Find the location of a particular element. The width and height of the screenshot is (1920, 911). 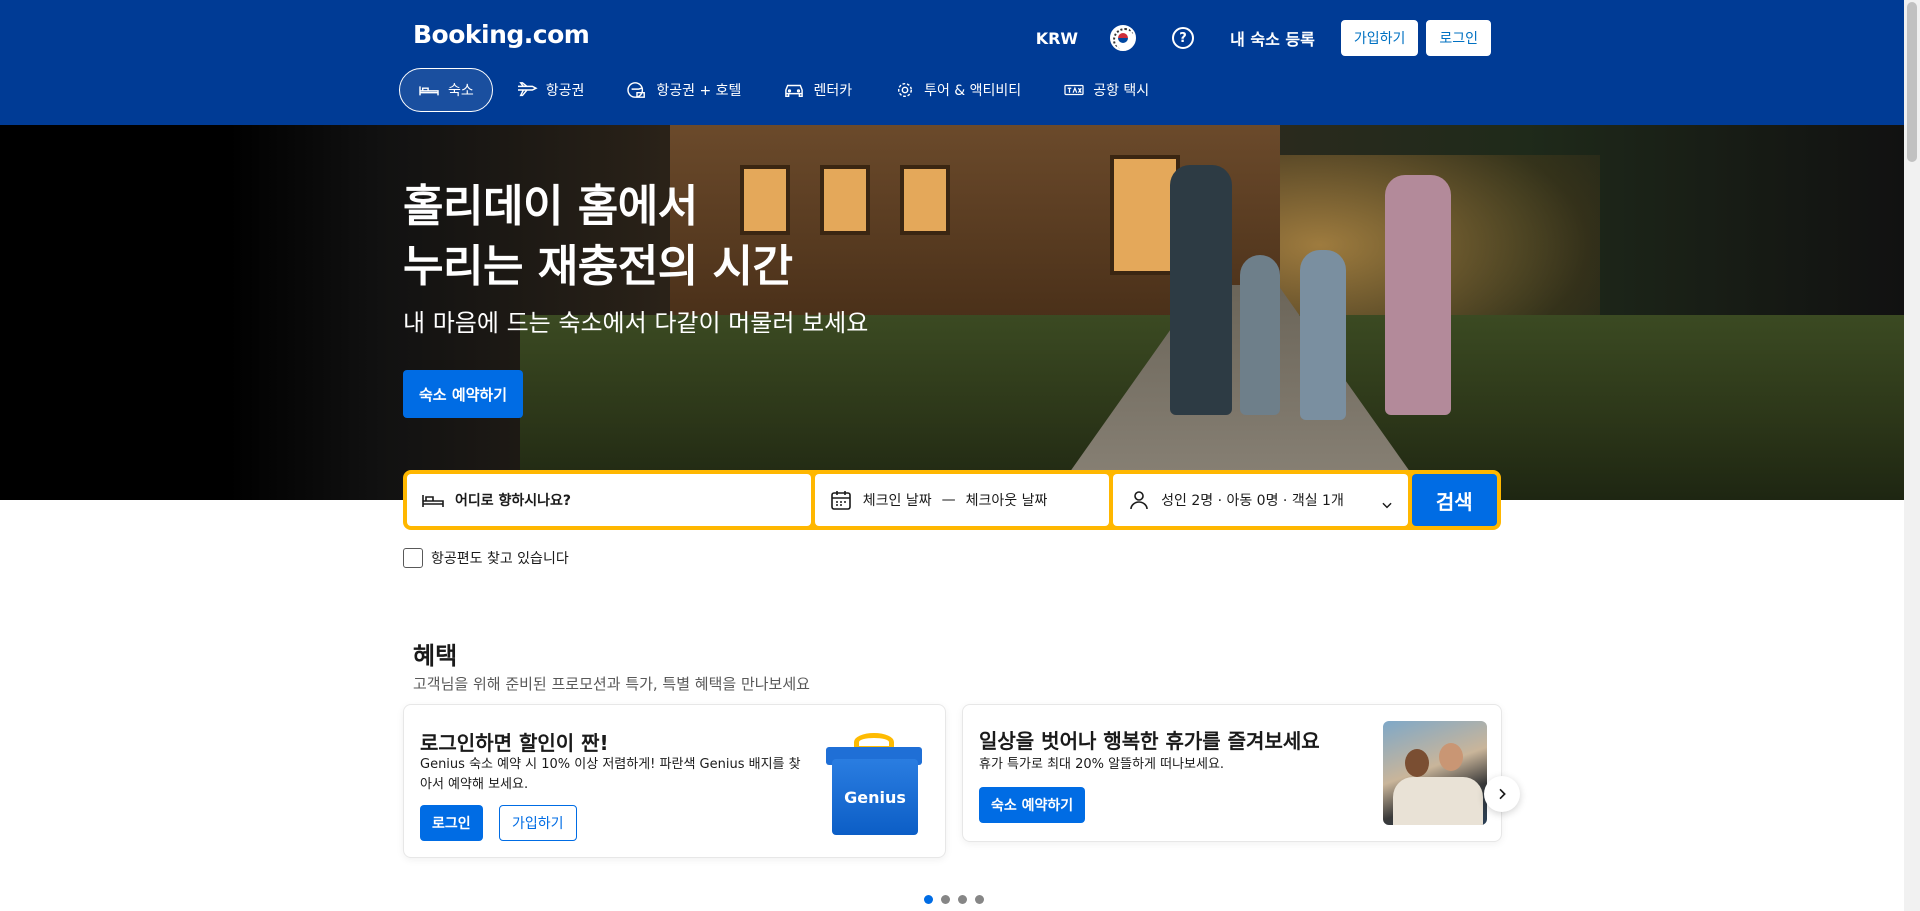

help-icon: ? is located at coordinates (1183, 38).